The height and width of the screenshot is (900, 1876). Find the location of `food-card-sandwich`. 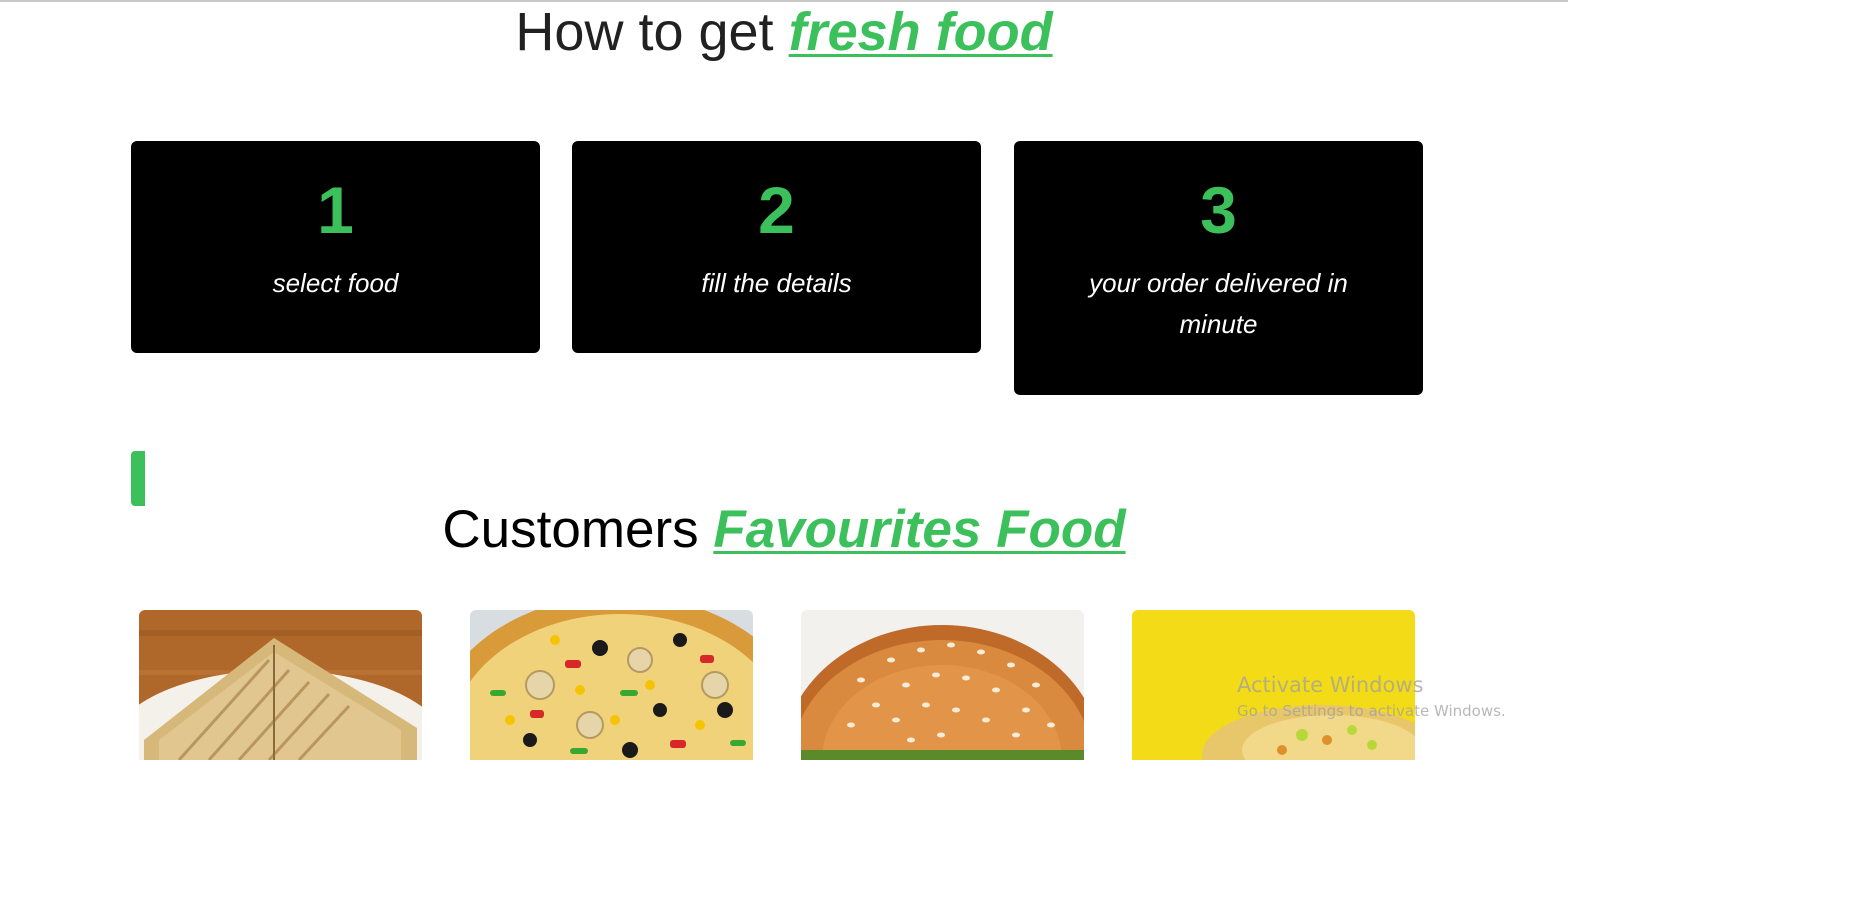

food-card-sandwich is located at coordinates (280, 685).